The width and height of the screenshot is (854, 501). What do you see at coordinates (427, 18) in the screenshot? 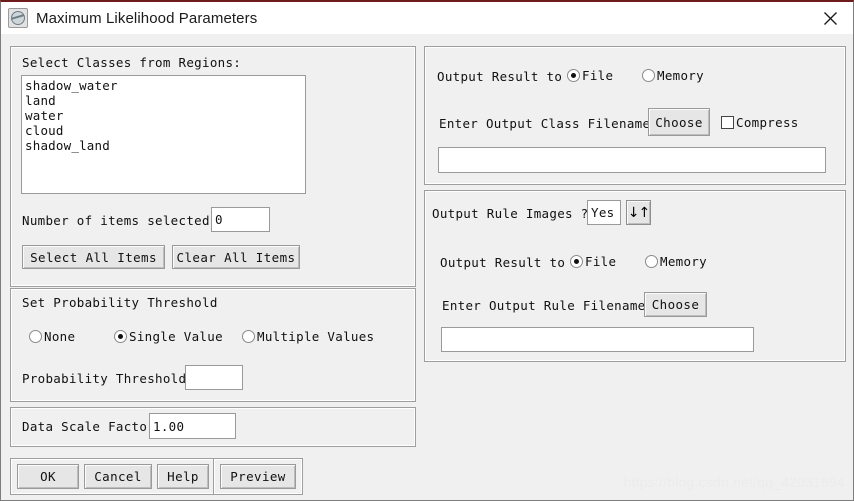
I see `titlebar: Maximum Likelihood Parameters` at bounding box center [427, 18].